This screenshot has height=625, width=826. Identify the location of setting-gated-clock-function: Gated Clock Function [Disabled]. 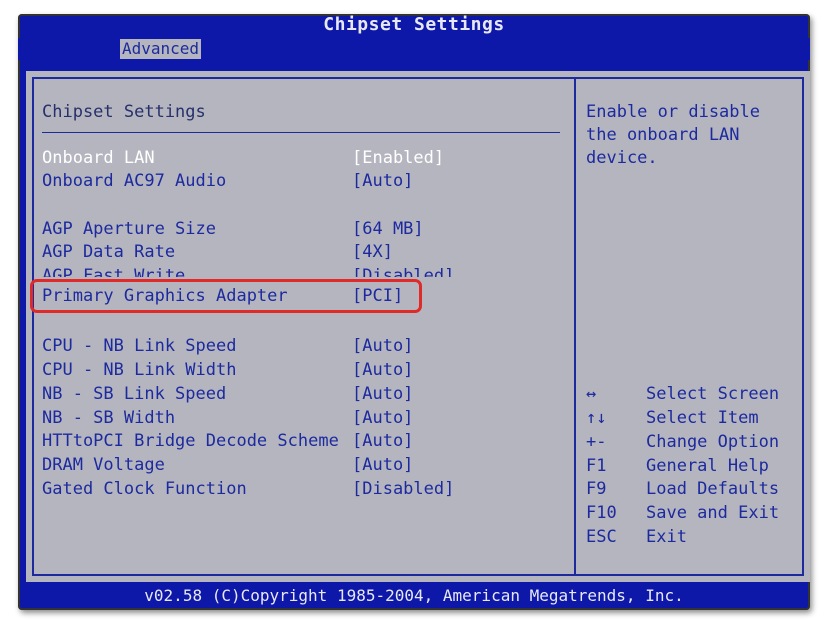
(292, 489).